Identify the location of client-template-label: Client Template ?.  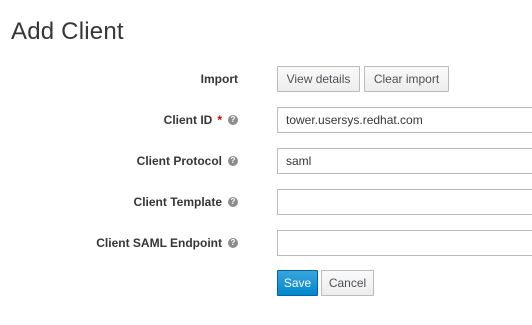
(186, 202).